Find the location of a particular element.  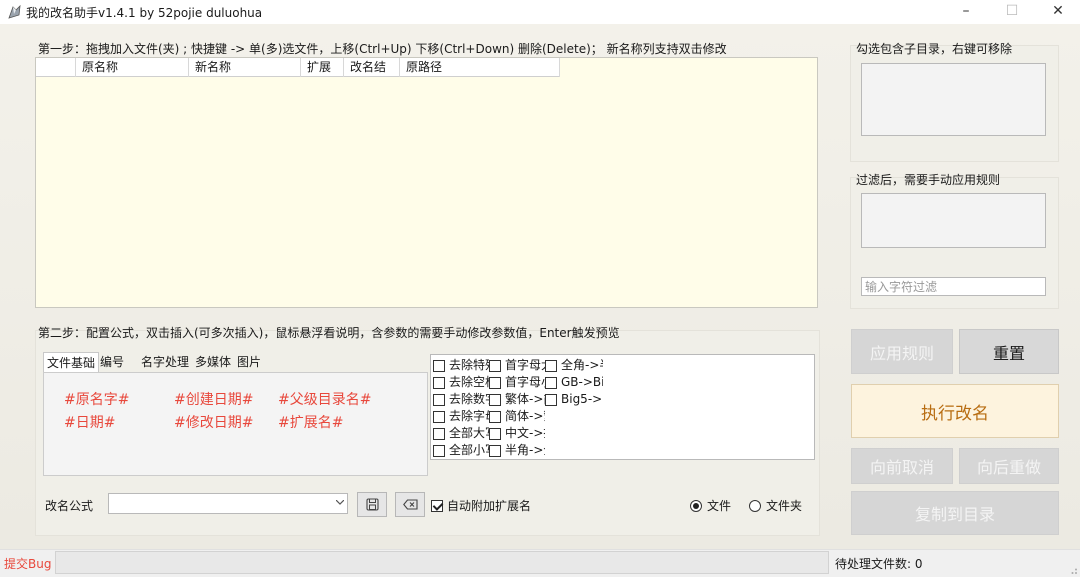

variable-parent-dir: #父级目录名# is located at coordinates (324, 399).